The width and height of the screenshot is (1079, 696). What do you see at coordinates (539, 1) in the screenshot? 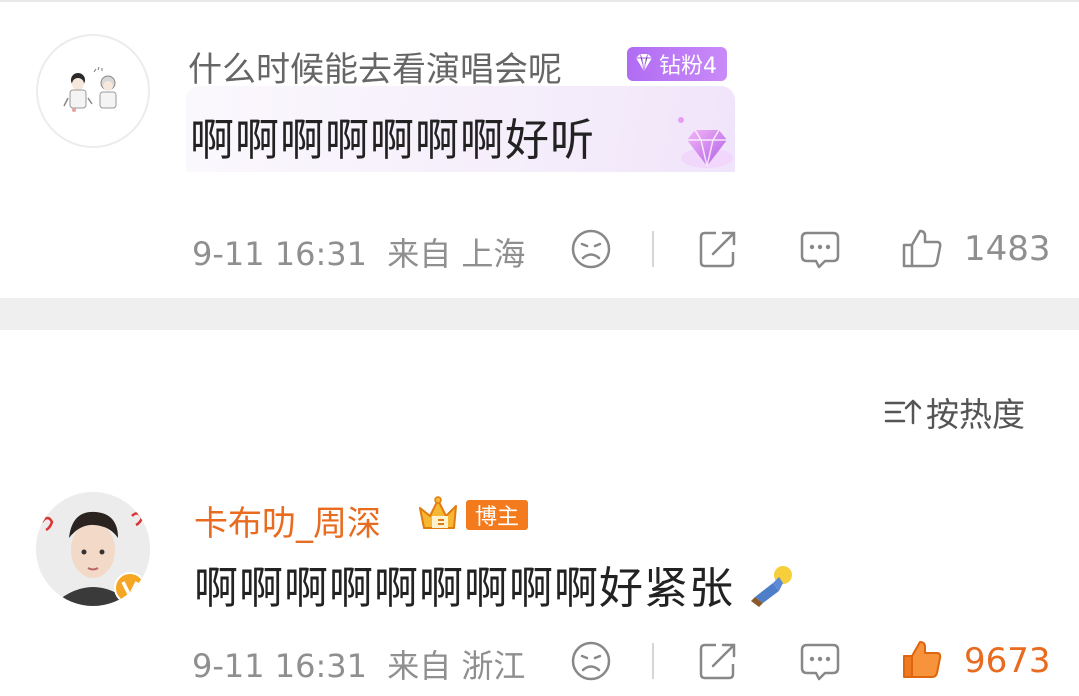
I see `top-divider` at bounding box center [539, 1].